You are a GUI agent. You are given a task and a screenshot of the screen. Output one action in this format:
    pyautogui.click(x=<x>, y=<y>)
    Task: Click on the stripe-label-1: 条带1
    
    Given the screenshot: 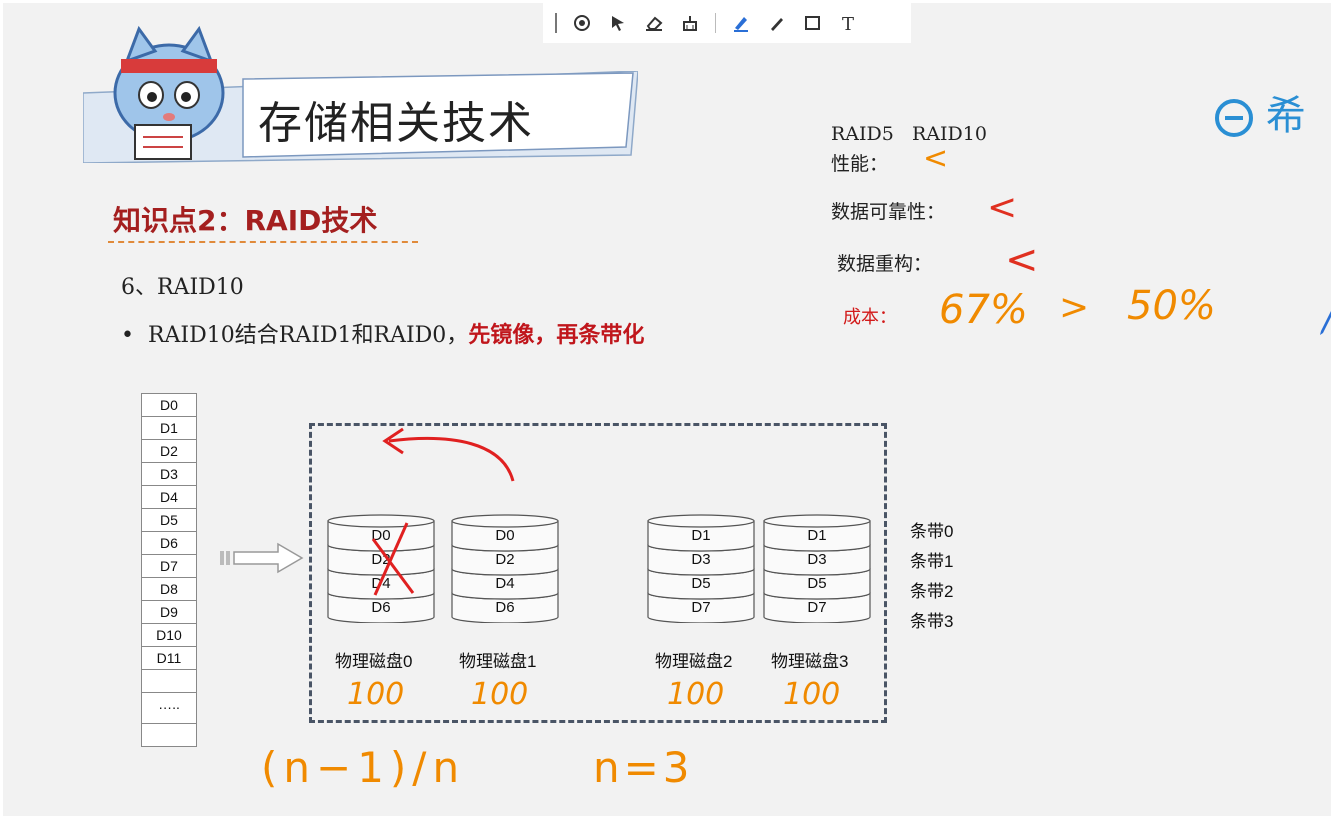 What is the action you would take?
    pyautogui.click(x=932, y=561)
    